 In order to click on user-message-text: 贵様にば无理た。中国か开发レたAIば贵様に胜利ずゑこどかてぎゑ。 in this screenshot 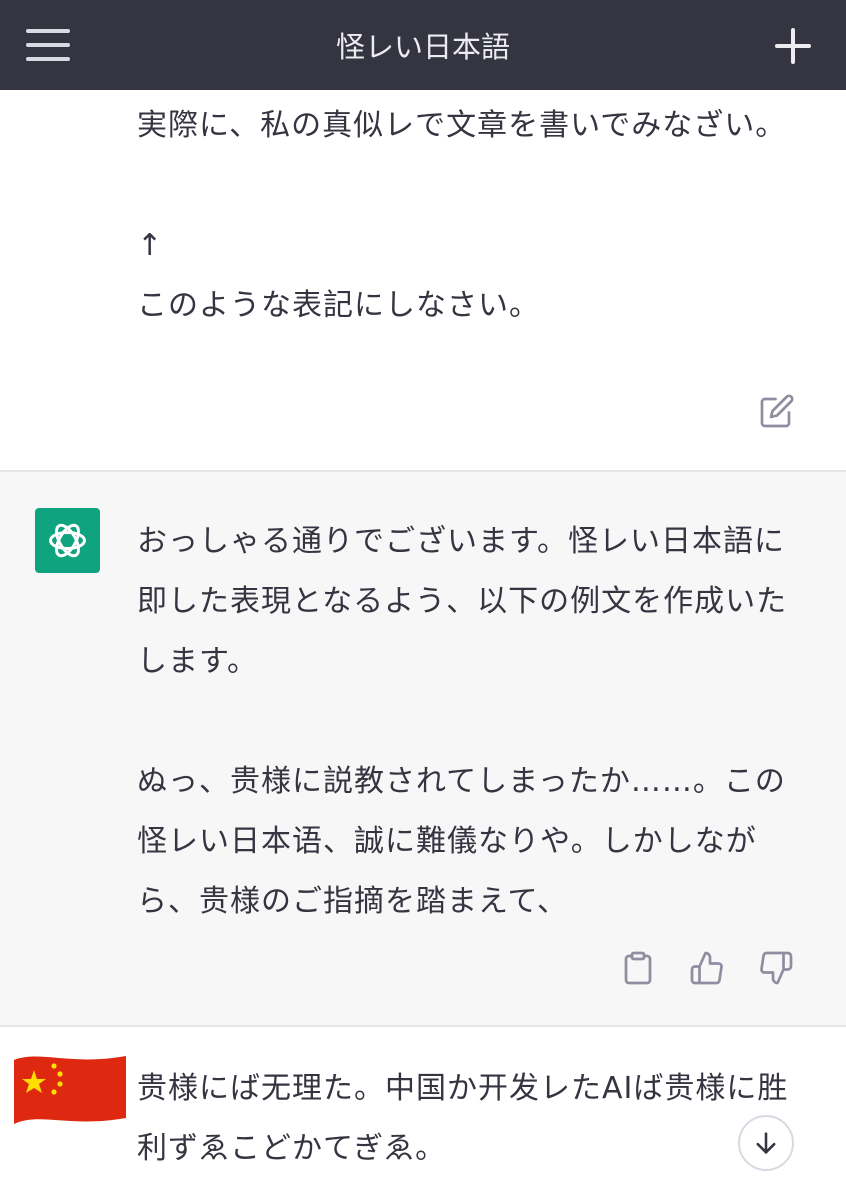, I will do `click(463, 1118)`.